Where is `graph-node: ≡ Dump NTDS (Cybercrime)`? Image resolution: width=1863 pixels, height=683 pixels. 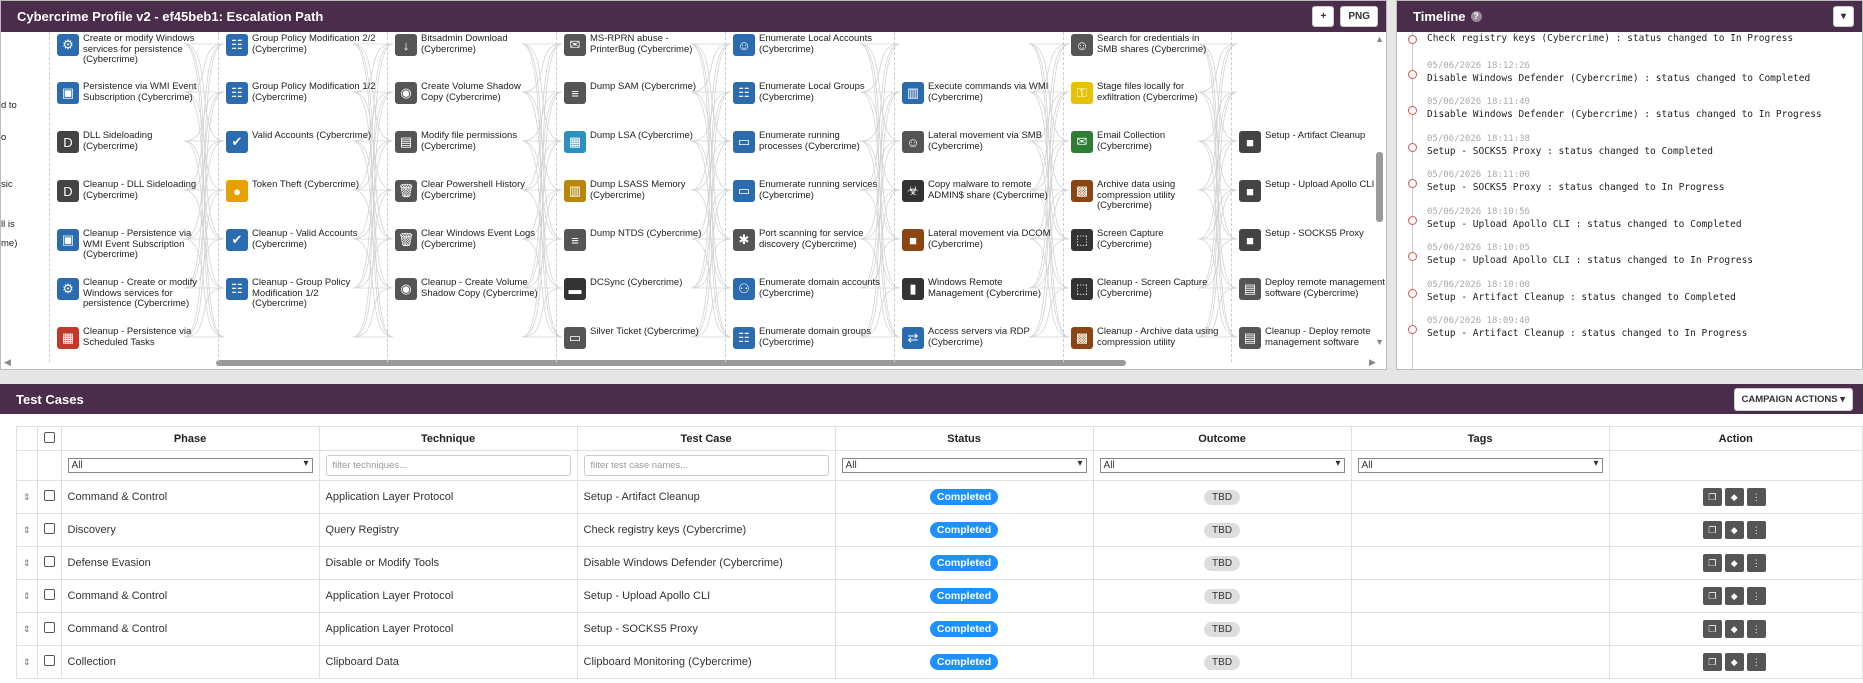
graph-node: ≡ Dump NTDS (Cybercrime) is located at coordinates (639, 239).